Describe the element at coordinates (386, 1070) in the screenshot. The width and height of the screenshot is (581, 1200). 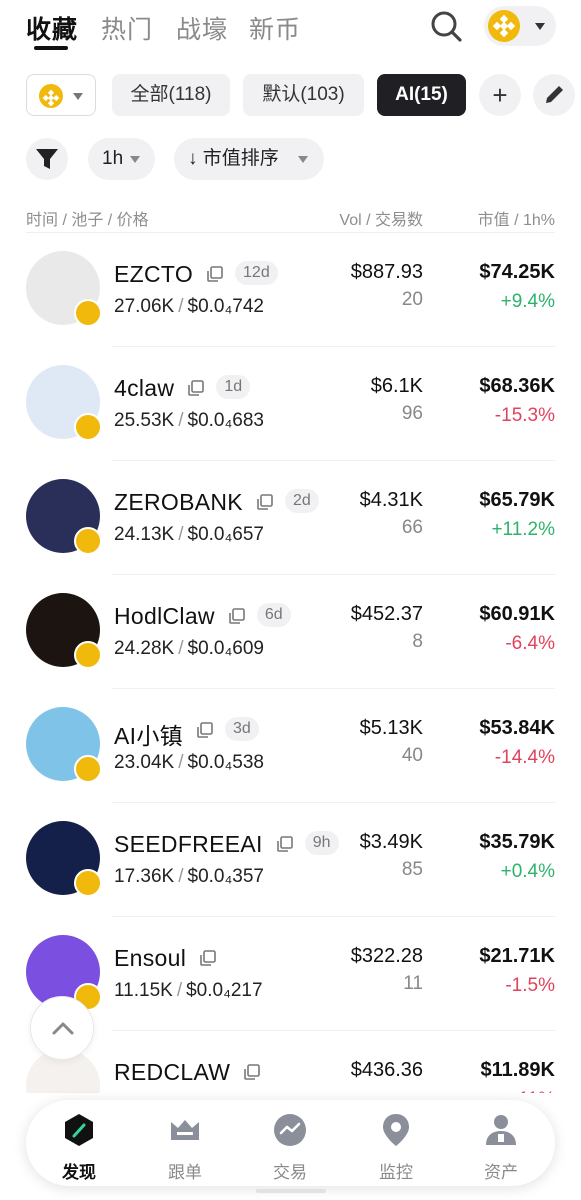
I see `volume: $436.36` at that location.